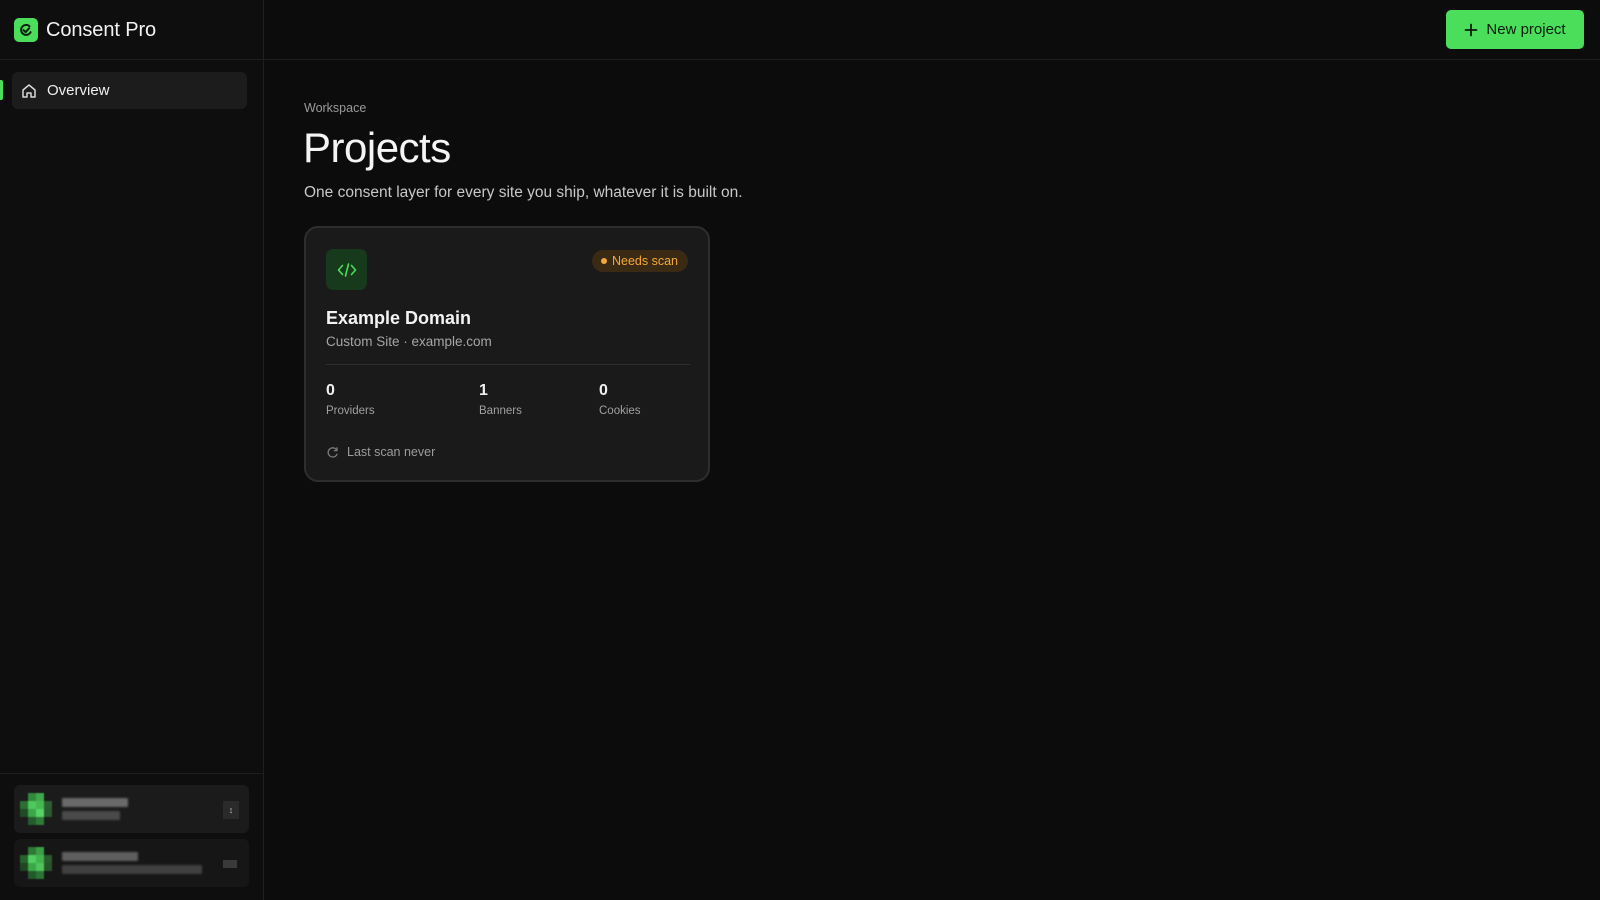  Describe the element at coordinates (500, 411) in the screenshot. I see `stat-label: Banners` at that location.